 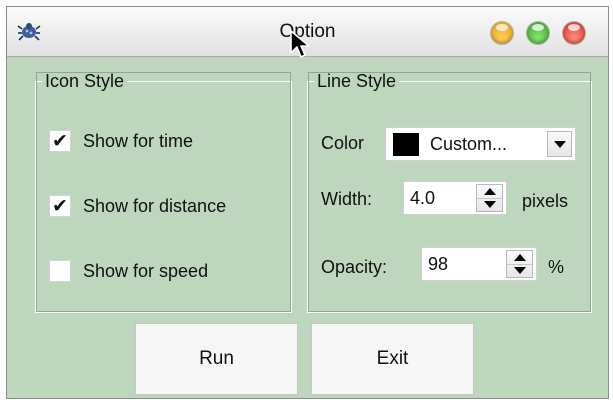 I want to click on show-for-time-option: ✔ Show for time, so click(x=121, y=141).